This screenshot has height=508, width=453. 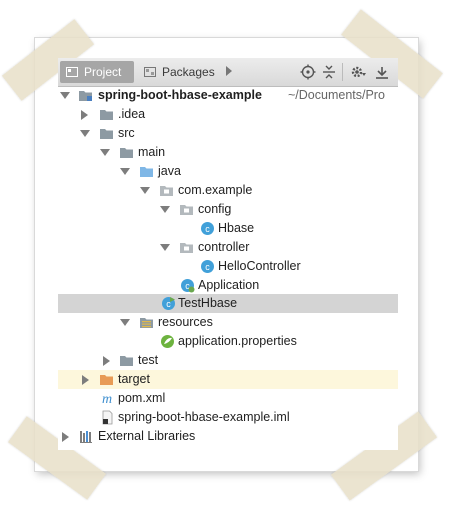 What do you see at coordinates (86, 437) in the screenshot?
I see `libraries-icon` at bounding box center [86, 437].